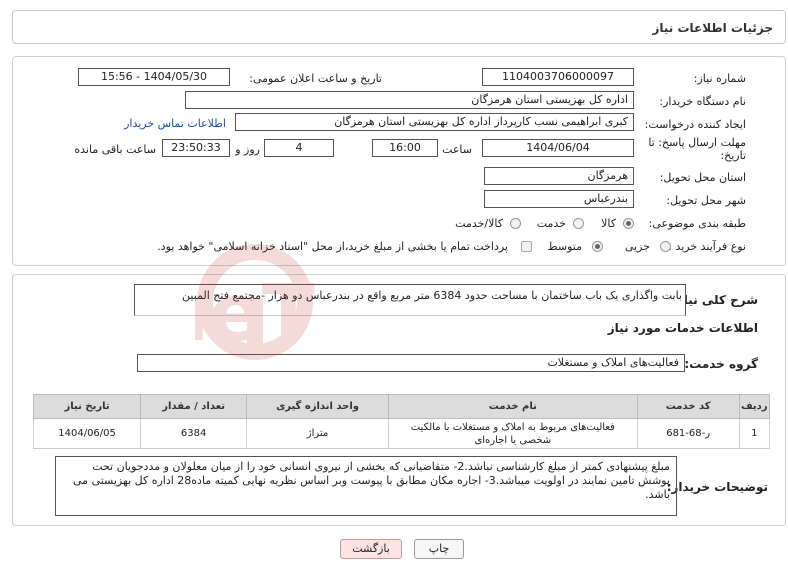 The width and height of the screenshot is (788, 574). What do you see at coordinates (439, 549) in the screenshot?
I see `print-button: چاپ` at bounding box center [439, 549].